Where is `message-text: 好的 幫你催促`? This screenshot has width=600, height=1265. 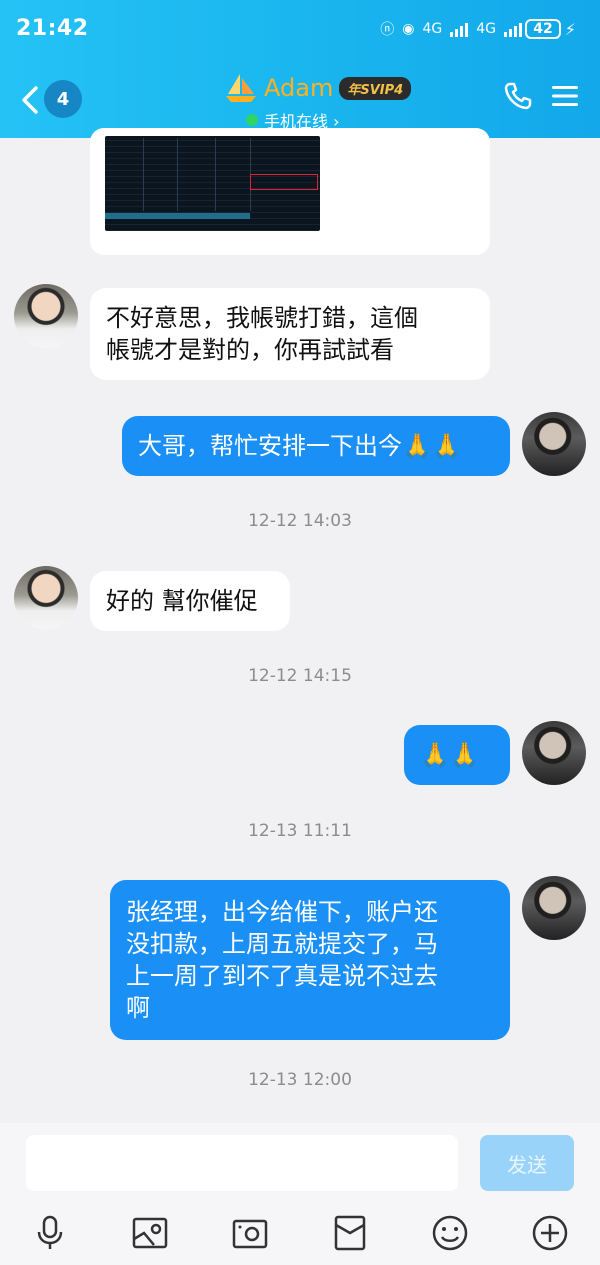 message-text: 好的 幫你催促 is located at coordinates (182, 601).